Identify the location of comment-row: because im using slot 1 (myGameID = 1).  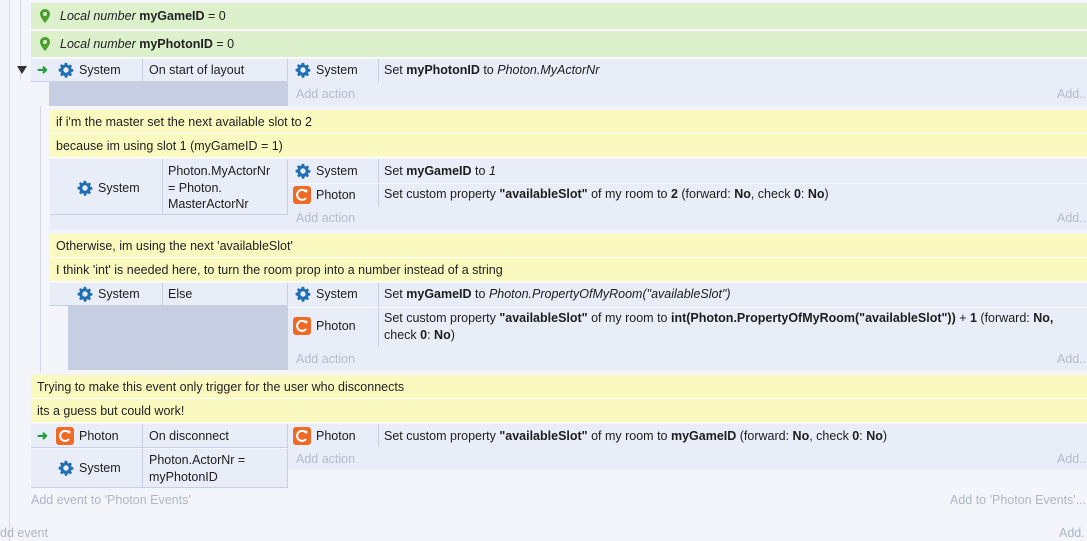
(568, 146).